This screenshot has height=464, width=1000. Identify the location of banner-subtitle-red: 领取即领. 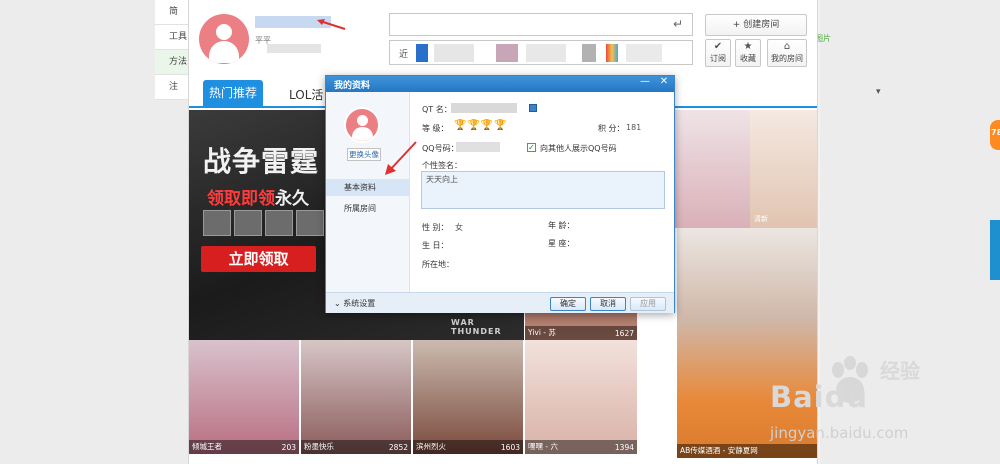
(241, 199).